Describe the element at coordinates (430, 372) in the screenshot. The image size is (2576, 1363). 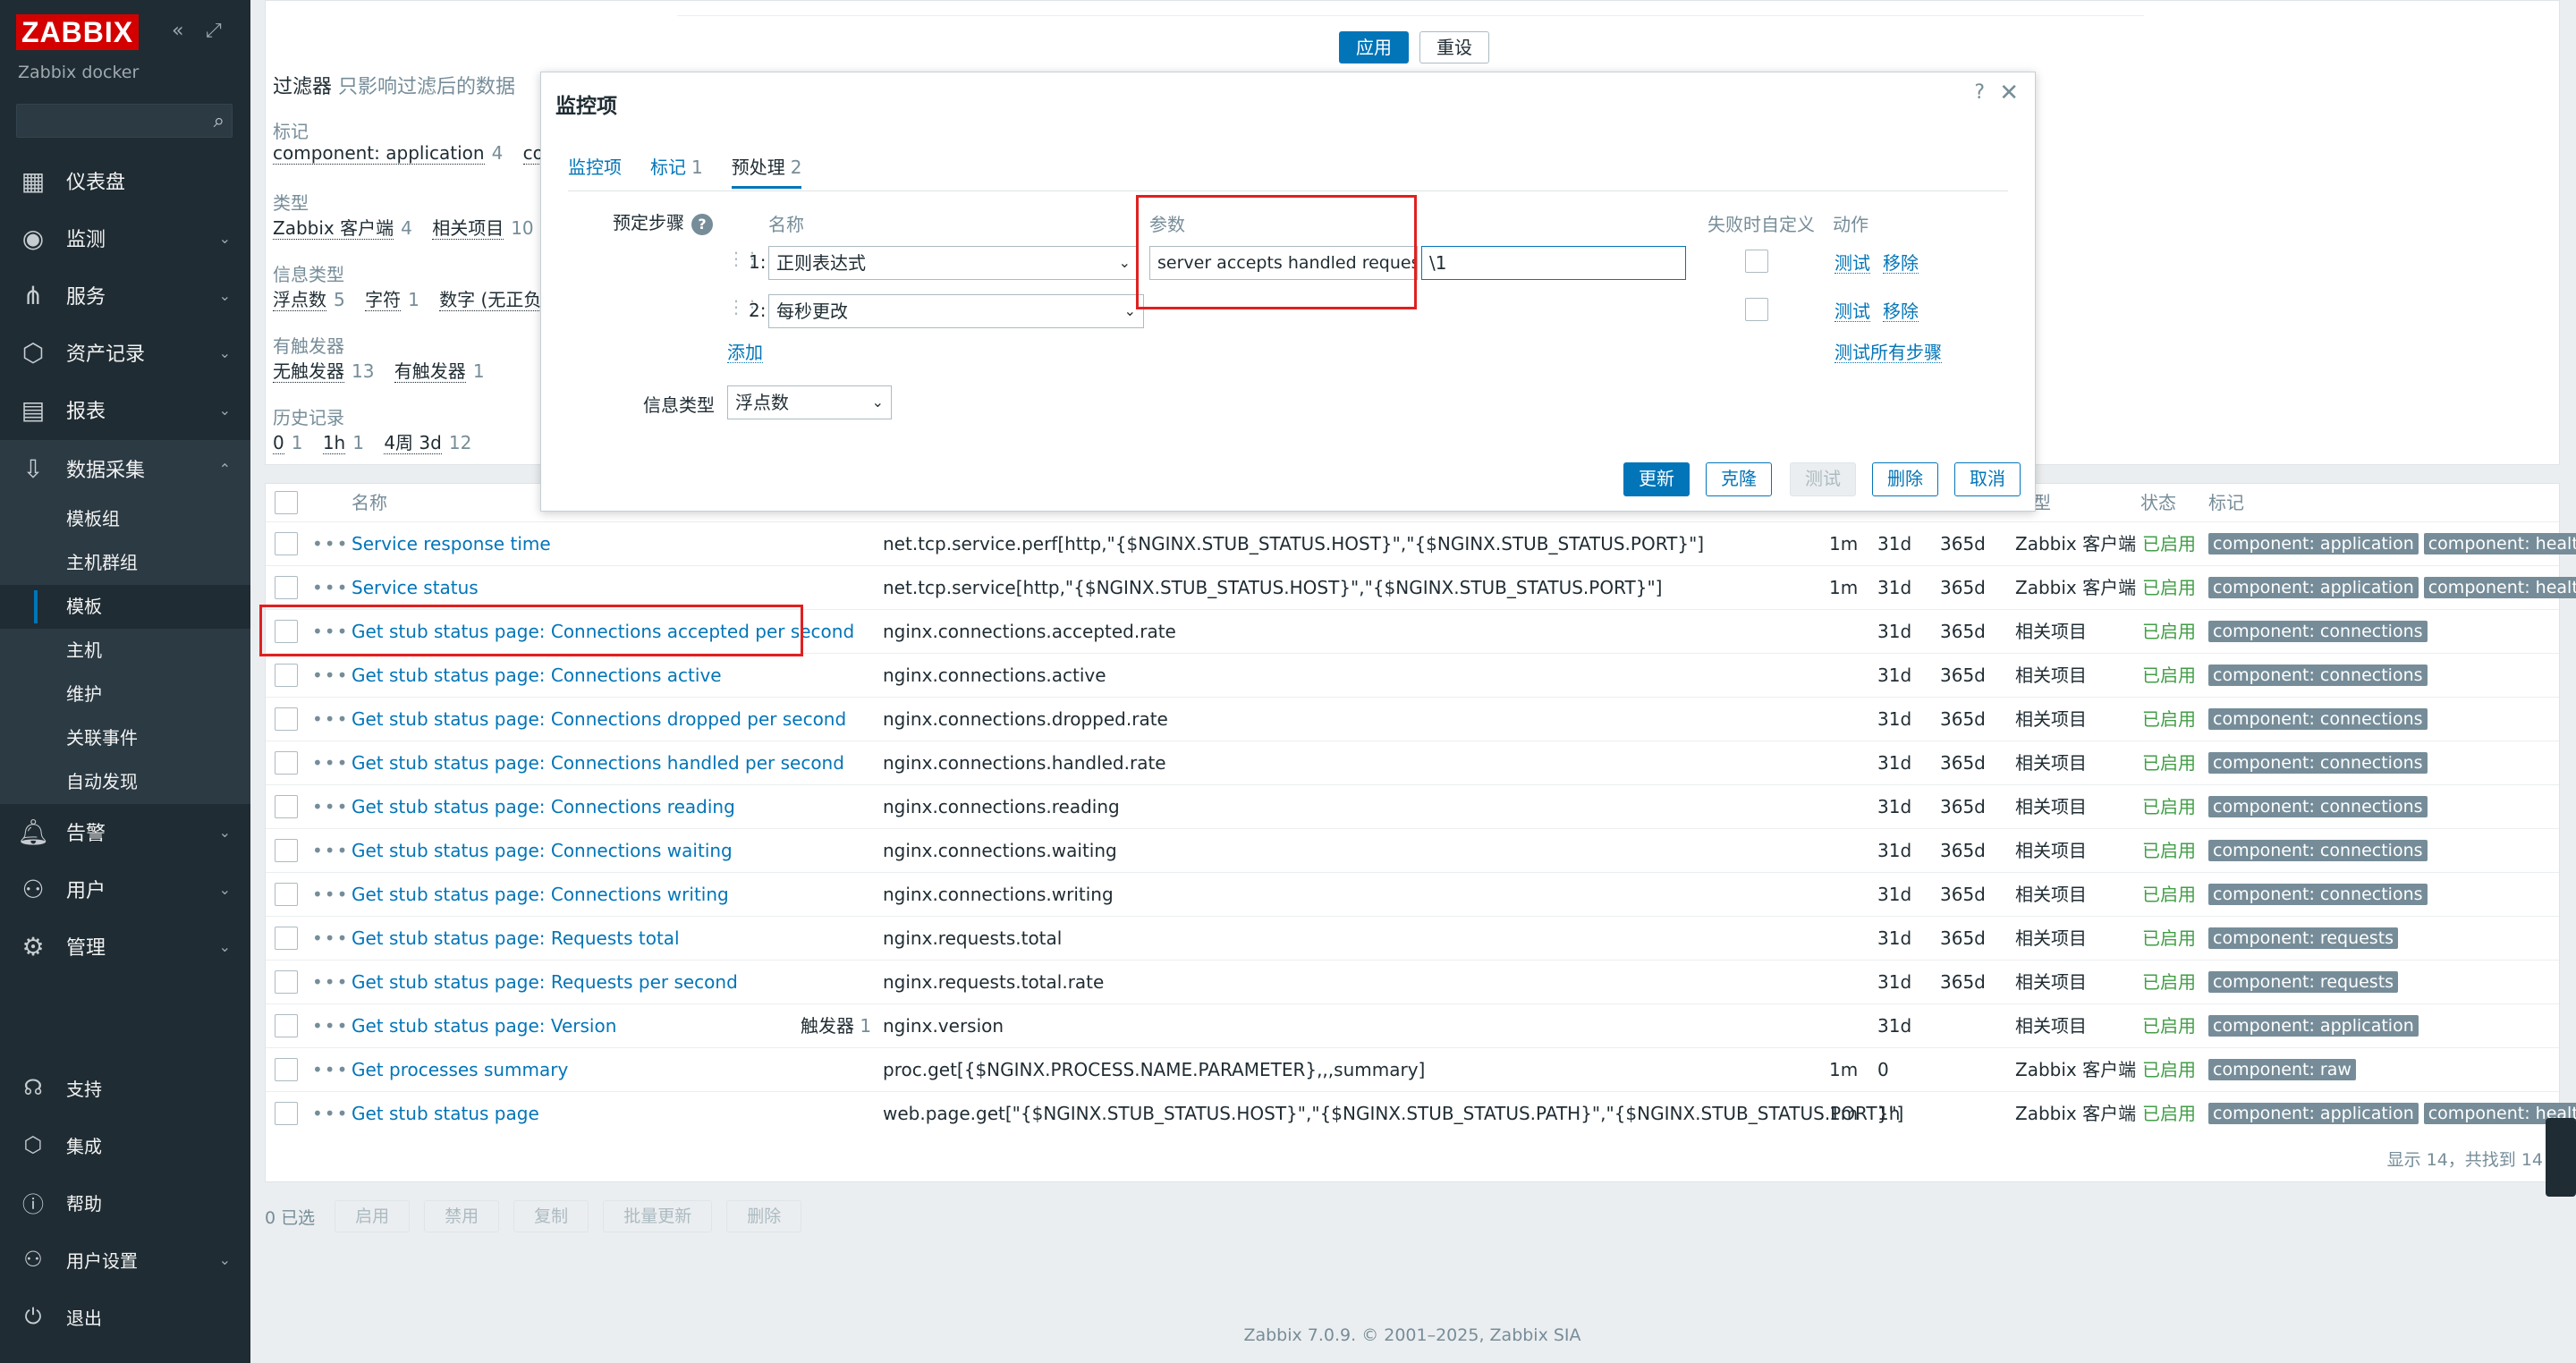
I see `filter-trigger-value: 有触发器` at that location.